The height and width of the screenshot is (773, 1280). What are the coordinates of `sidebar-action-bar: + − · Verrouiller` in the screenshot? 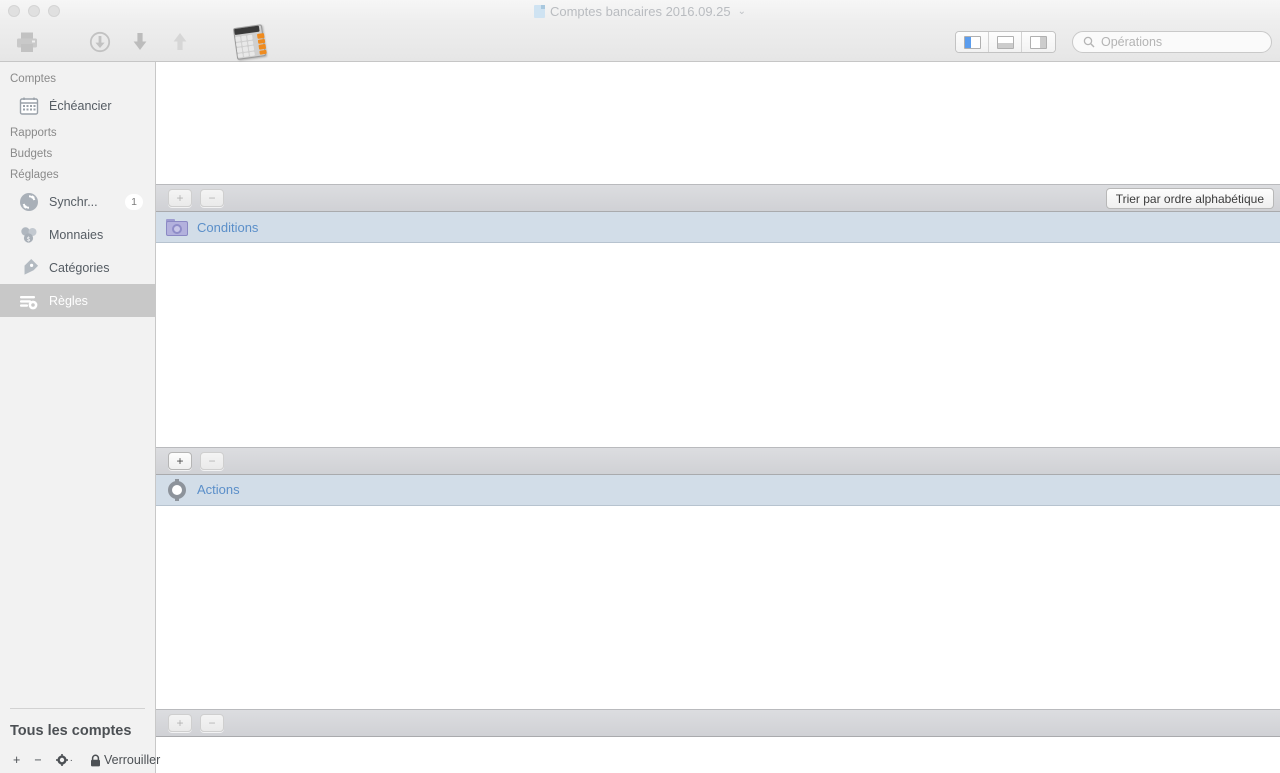 It's located at (80, 760).